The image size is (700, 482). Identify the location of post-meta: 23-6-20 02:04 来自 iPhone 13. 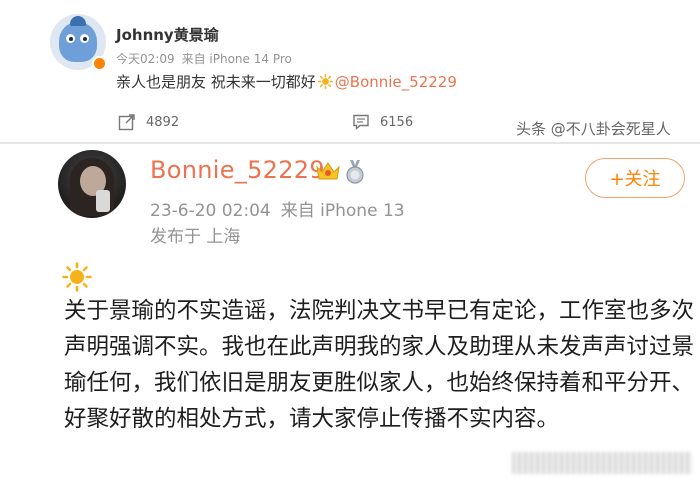
(282, 208).